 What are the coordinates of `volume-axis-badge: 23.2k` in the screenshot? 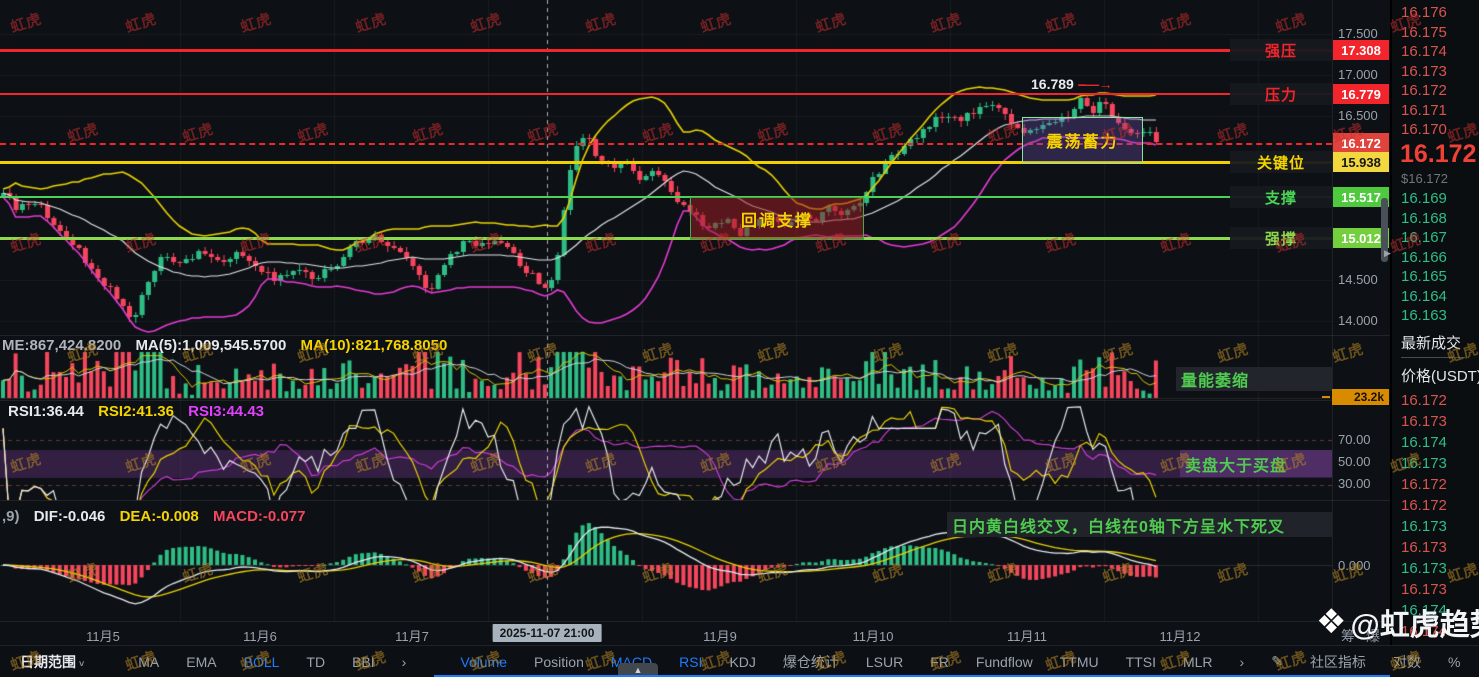 It's located at (1360, 397).